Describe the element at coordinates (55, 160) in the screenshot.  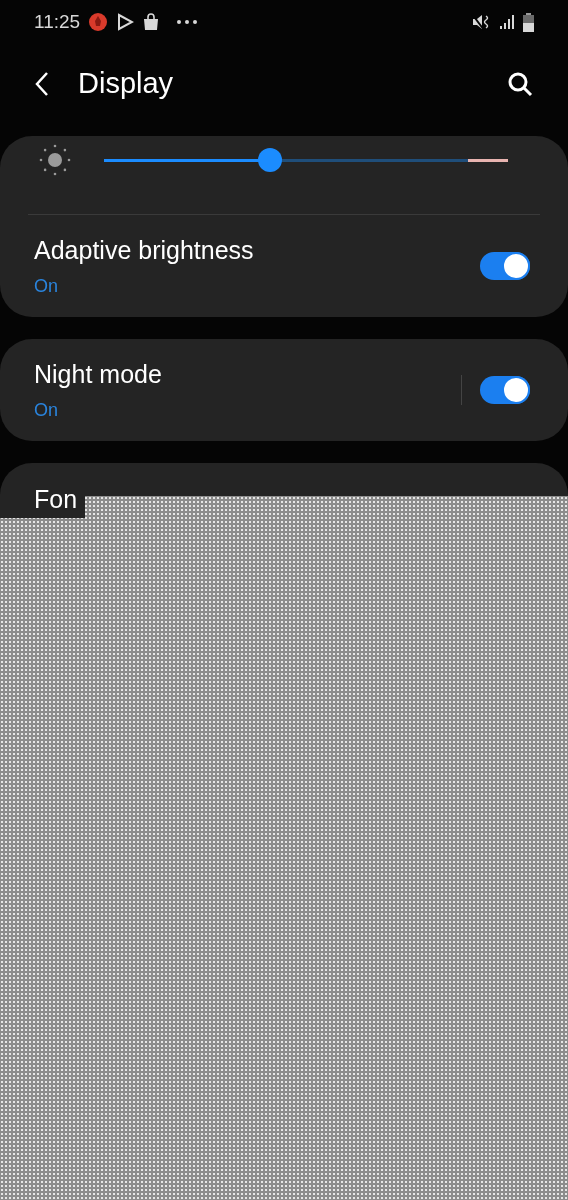
I see `brightness-icon` at that location.